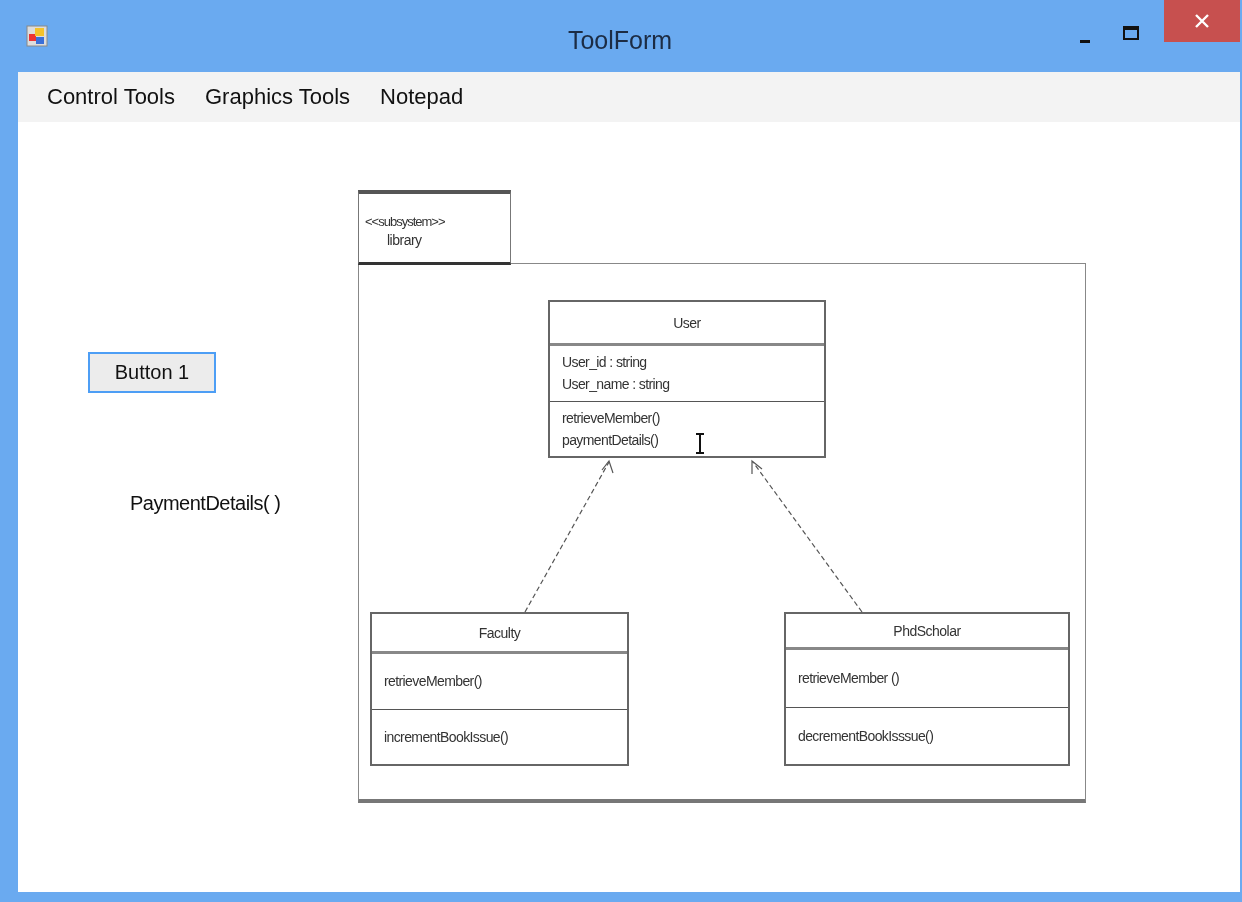  Describe the element at coordinates (404, 240) in the screenshot. I see `package-name: library` at that location.